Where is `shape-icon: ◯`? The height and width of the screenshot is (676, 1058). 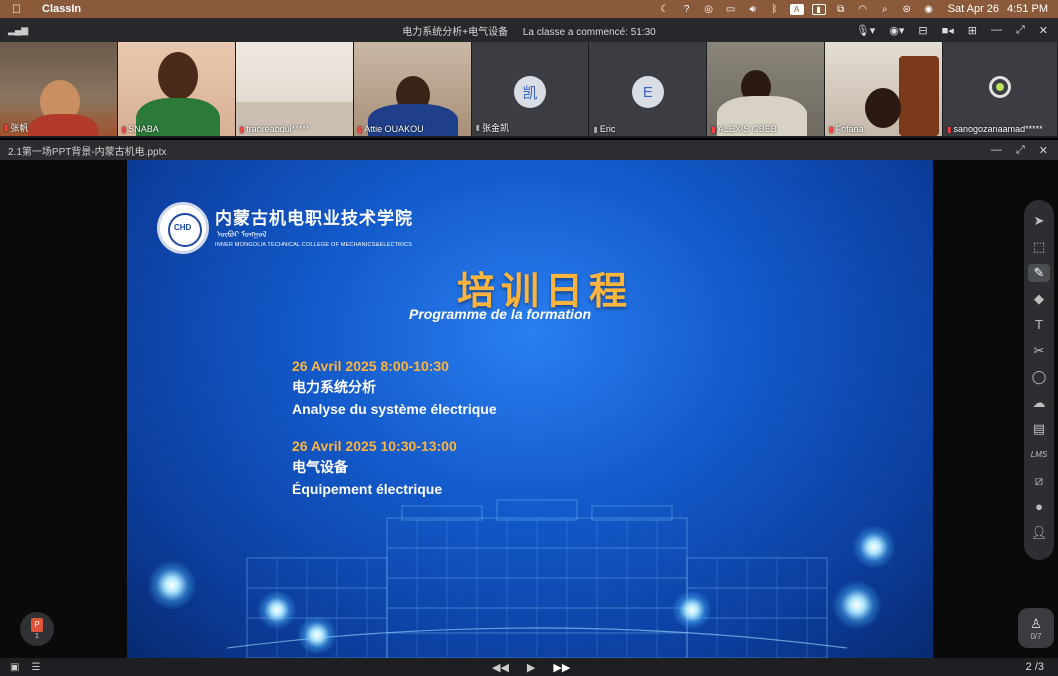
shape-icon: ◯ is located at coordinates (1039, 377).